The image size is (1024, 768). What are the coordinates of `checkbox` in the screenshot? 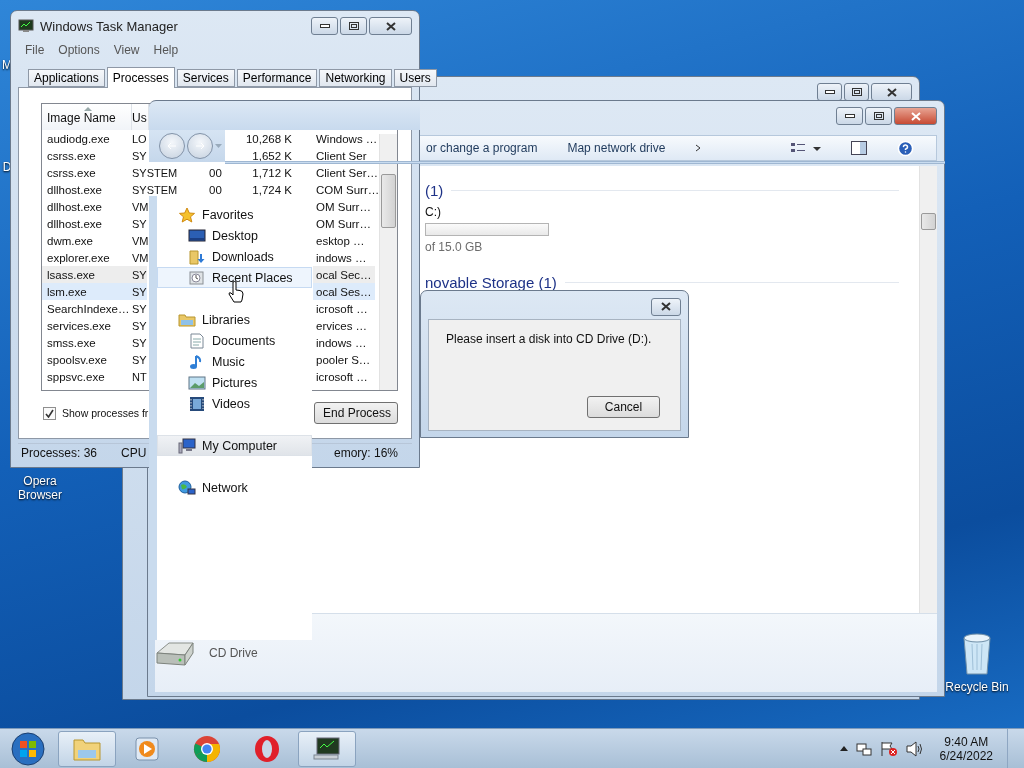 It's located at (49, 413).